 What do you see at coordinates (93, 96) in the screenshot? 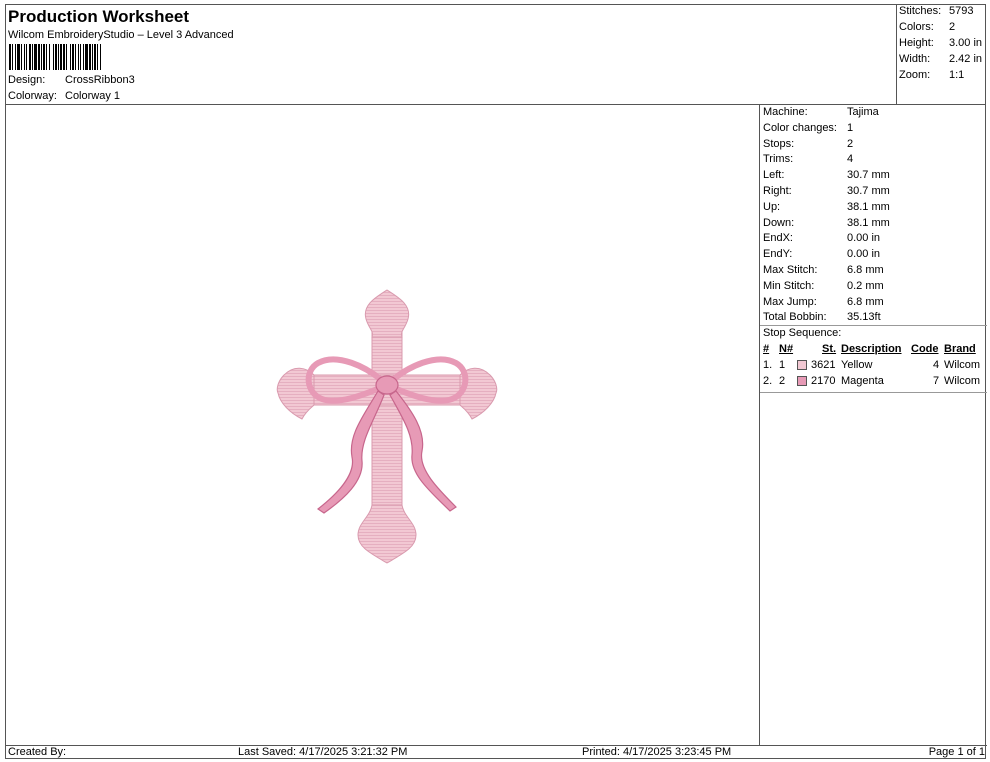
I see `colorway-value: Colorway 1` at bounding box center [93, 96].